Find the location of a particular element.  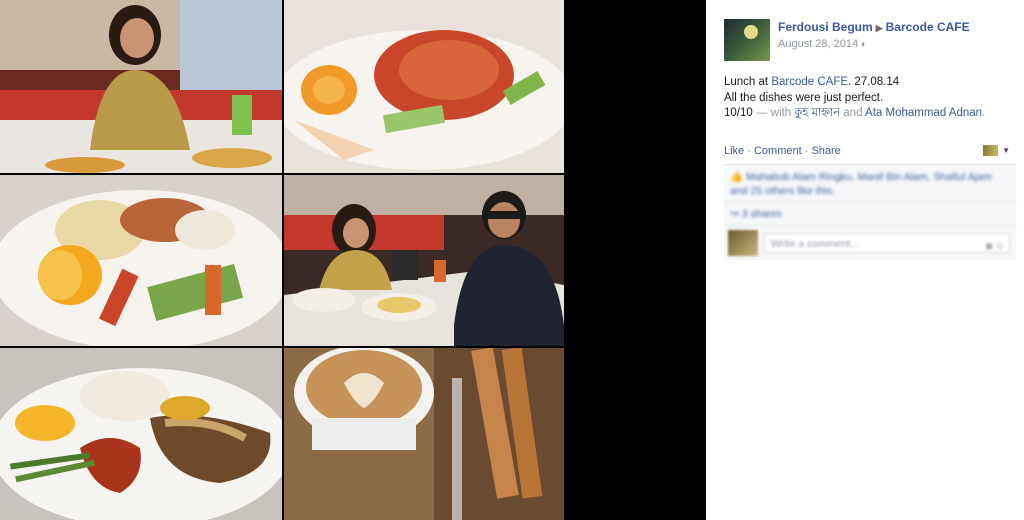

tile-couple-table is located at coordinates (424, 260).